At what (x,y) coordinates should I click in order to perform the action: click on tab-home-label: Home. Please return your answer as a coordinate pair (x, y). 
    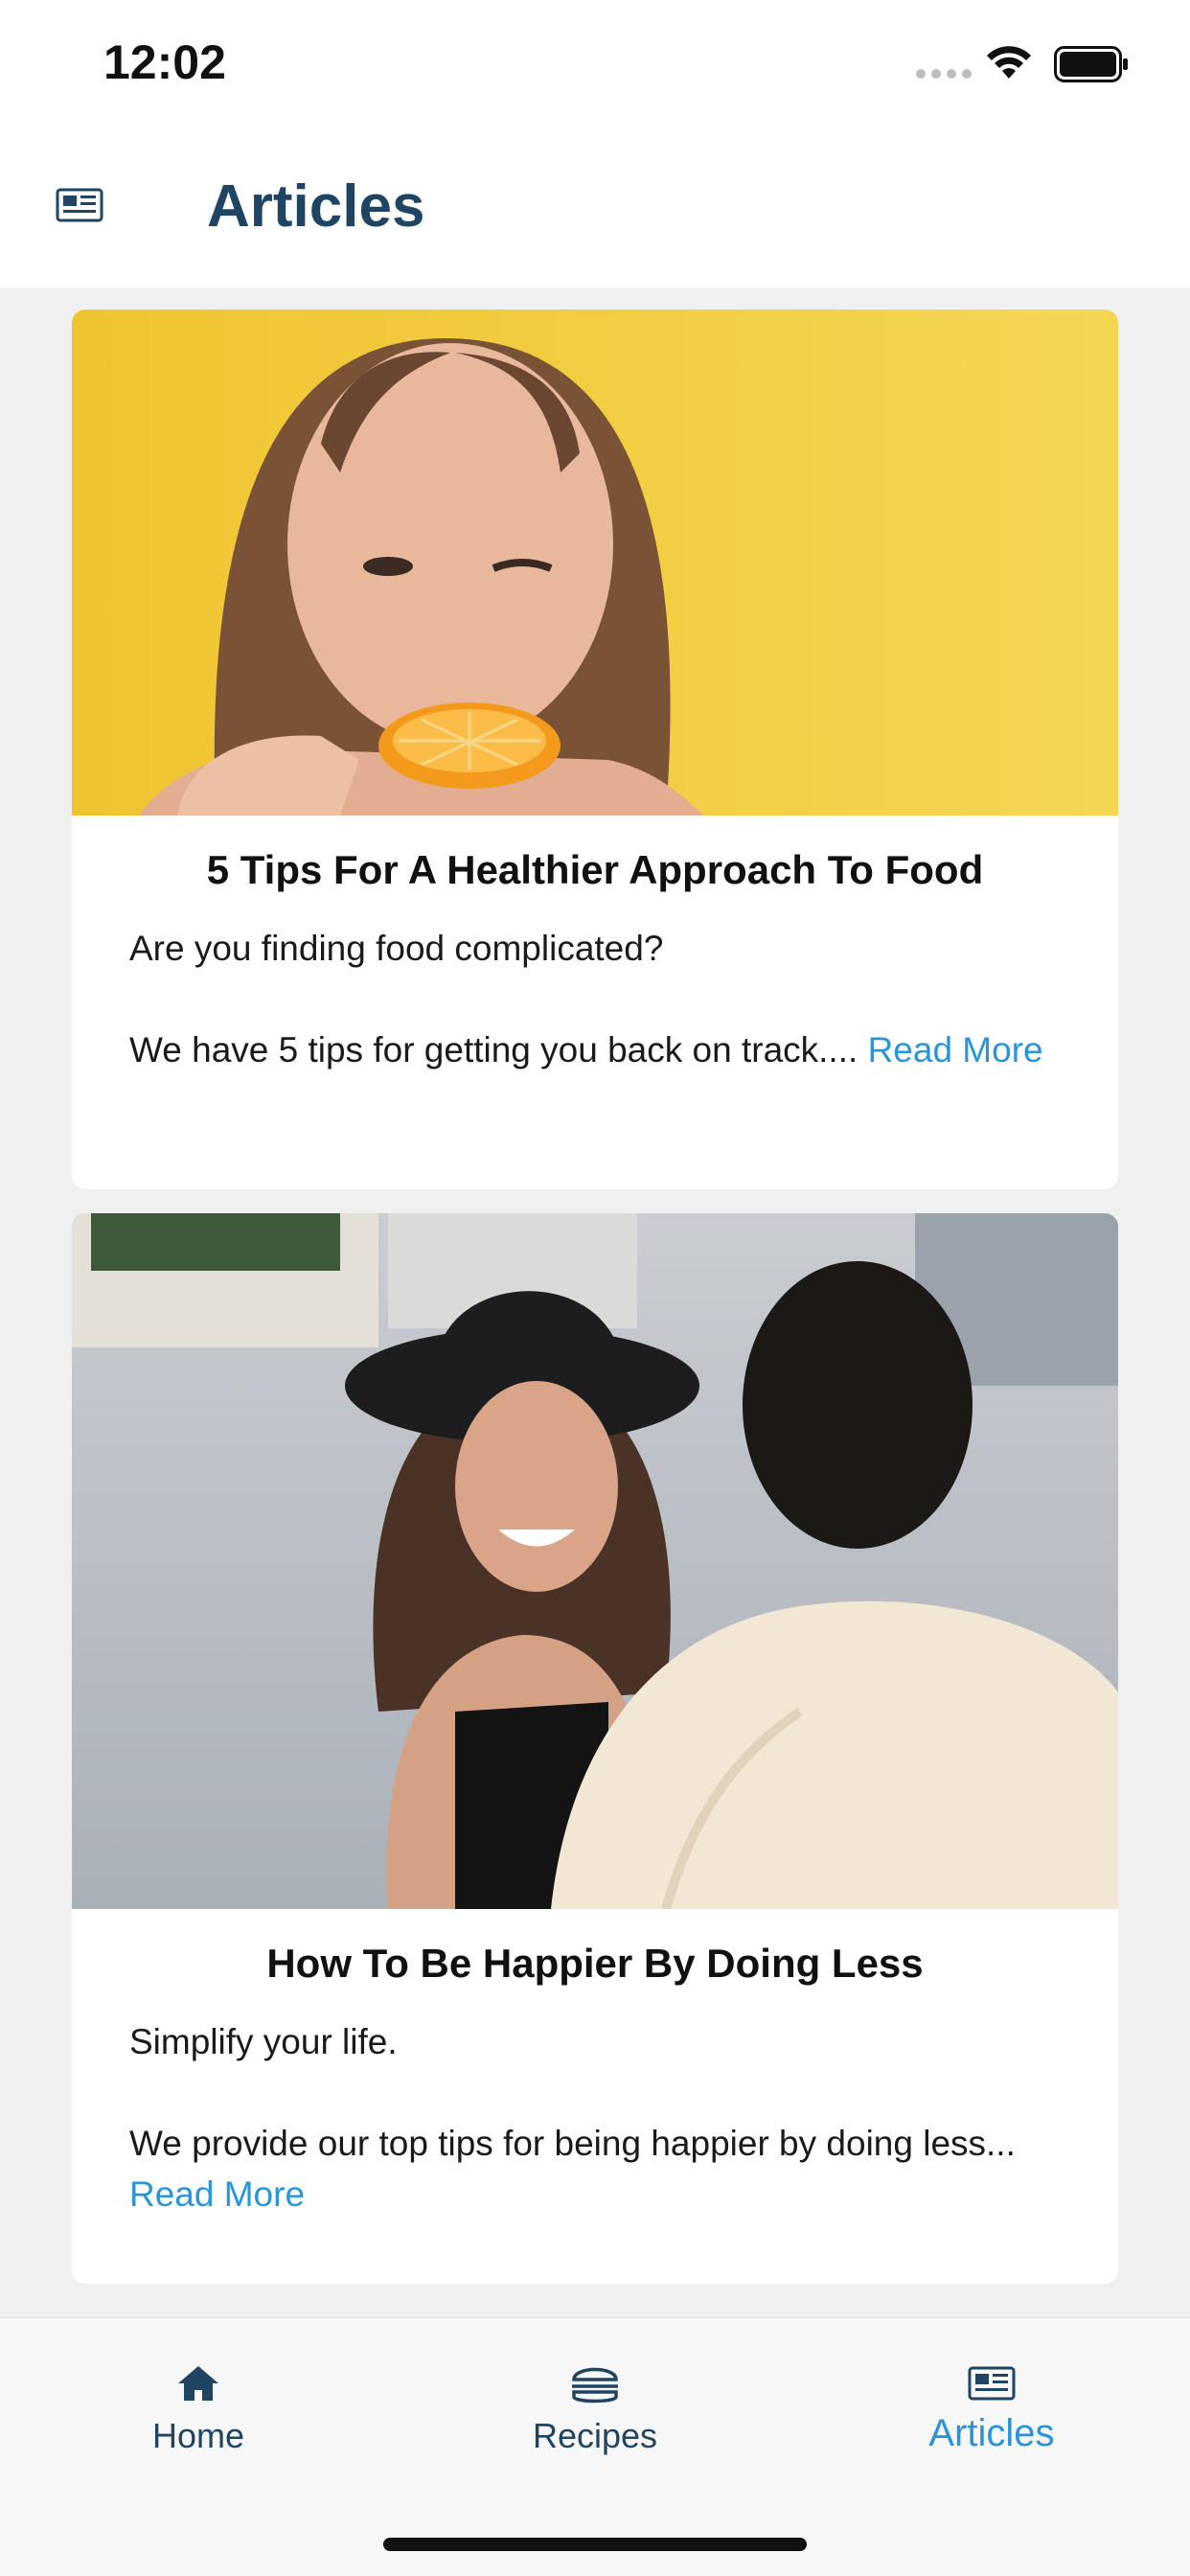
    Looking at the image, I should click on (198, 2435).